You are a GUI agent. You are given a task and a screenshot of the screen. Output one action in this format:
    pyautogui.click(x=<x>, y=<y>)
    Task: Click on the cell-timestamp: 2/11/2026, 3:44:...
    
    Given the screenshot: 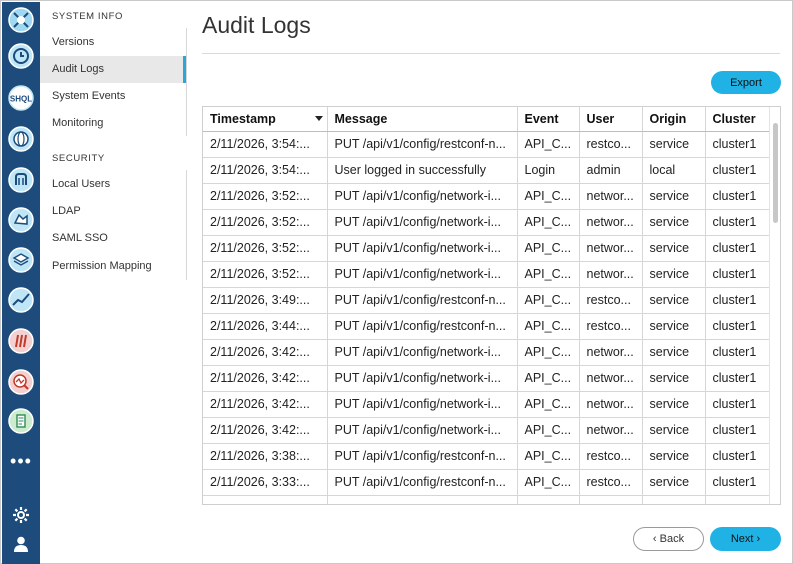 What is the action you would take?
    pyautogui.click(x=265, y=326)
    